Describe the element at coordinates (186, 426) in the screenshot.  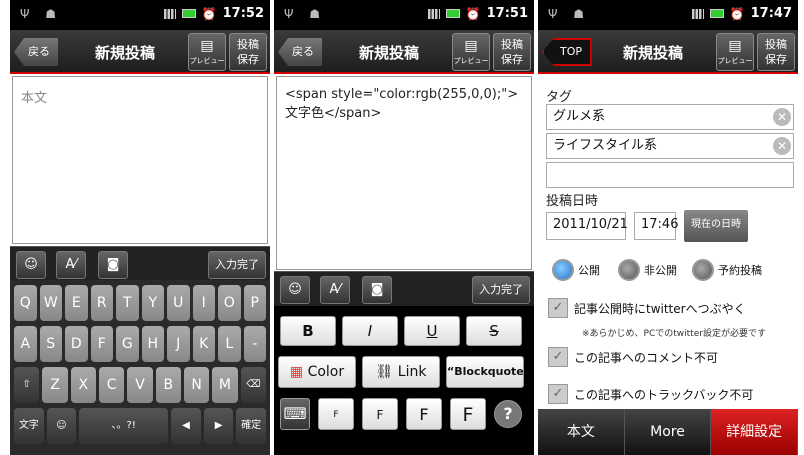
I see `key: ◀` at that location.